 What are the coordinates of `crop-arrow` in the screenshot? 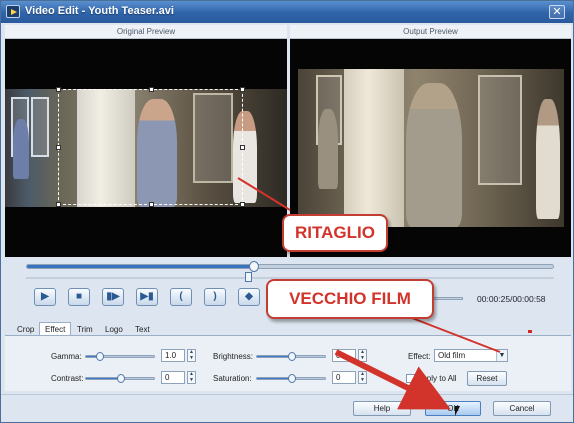 It's located at (264, 194).